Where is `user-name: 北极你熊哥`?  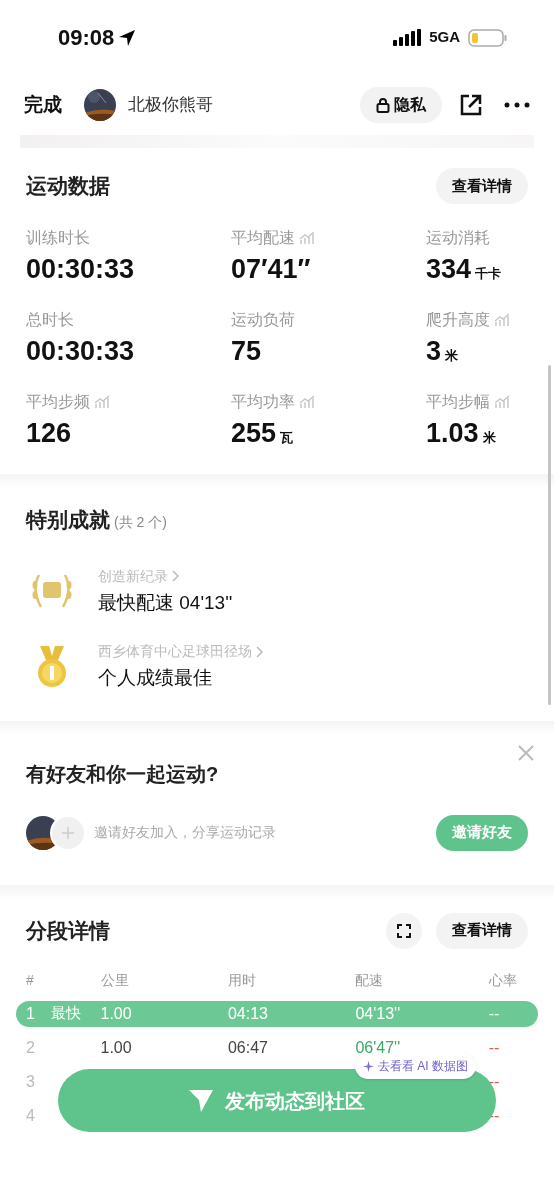 user-name: 北极你熊哥 is located at coordinates (170, 105).